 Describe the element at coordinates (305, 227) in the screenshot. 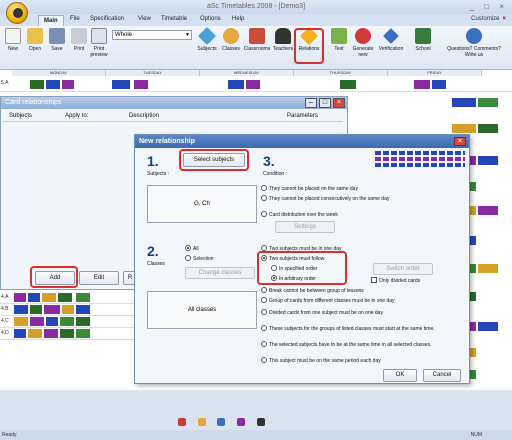

I see `settings-button: Settings` at that location.